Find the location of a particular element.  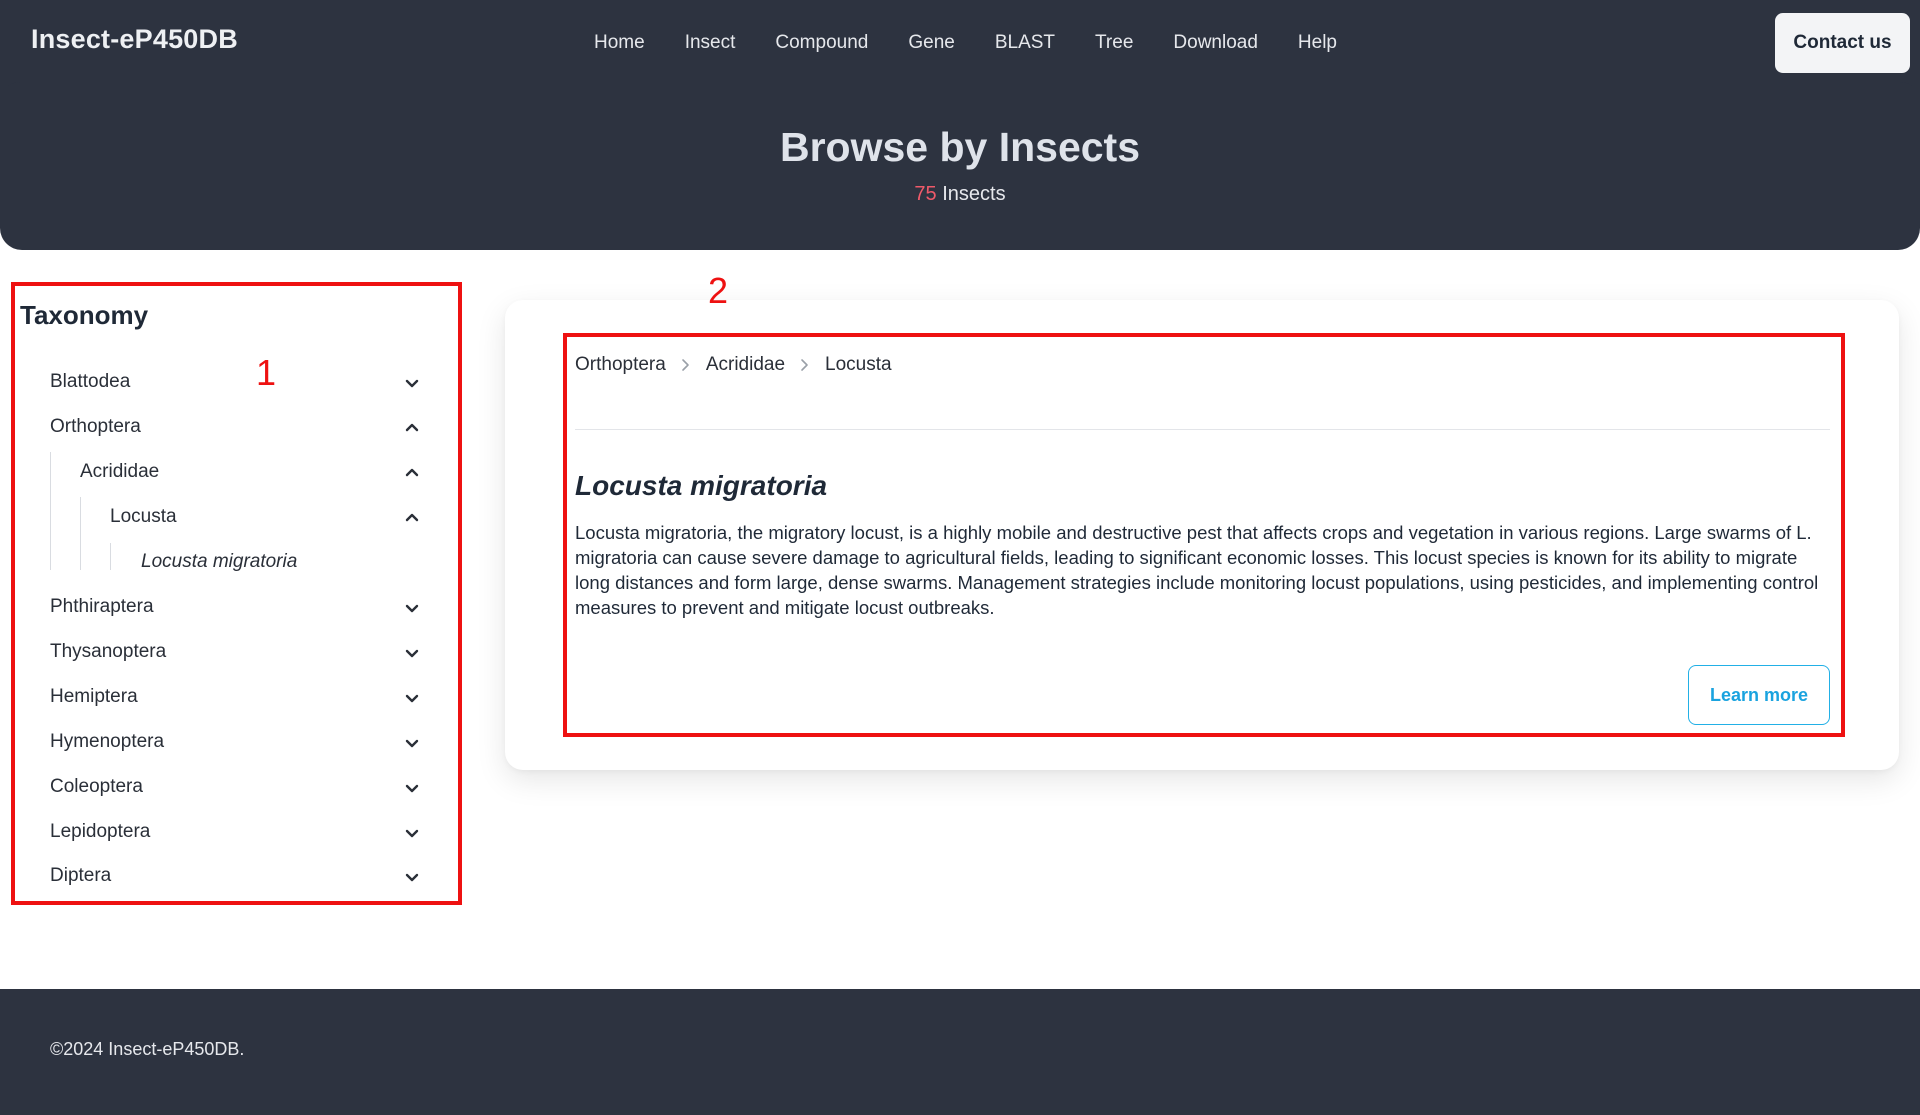

site-brand: Insect-eP450DB is located at coordinates (134, 39).